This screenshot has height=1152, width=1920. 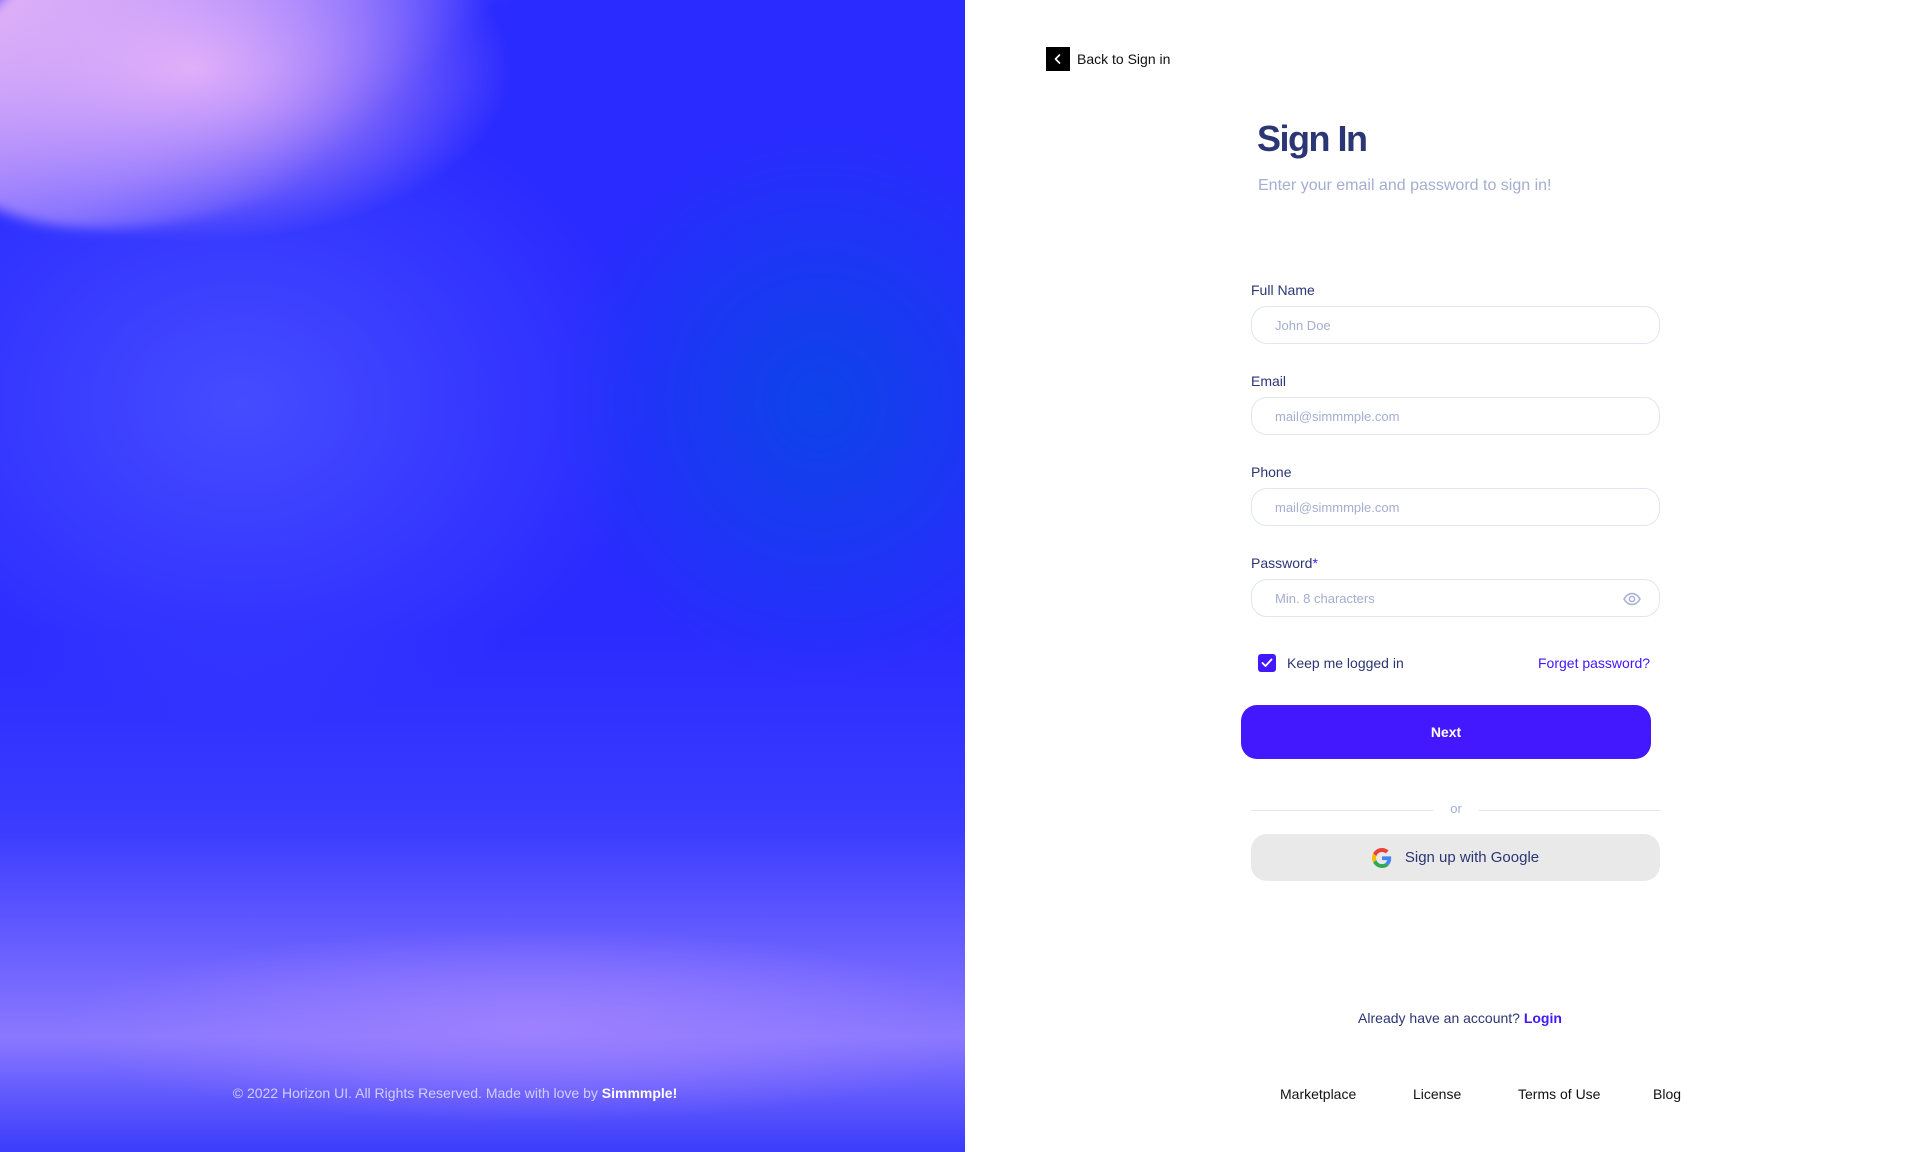 What do you see at coordinates (1342, 810) in the screenshot?
I see `divider-line-left` at bounding box center [1342, 810].